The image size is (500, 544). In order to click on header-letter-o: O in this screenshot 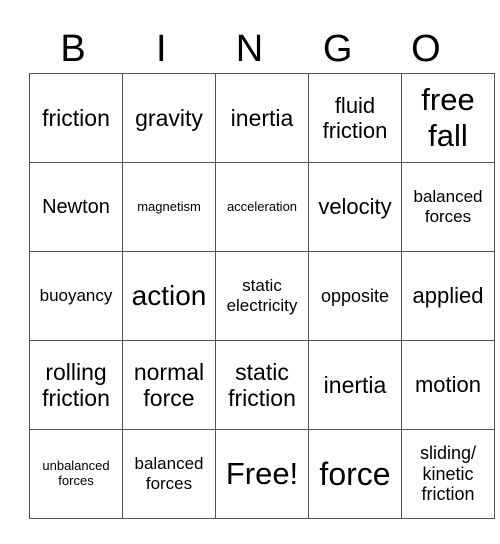, I will do `click(426, 49)`.